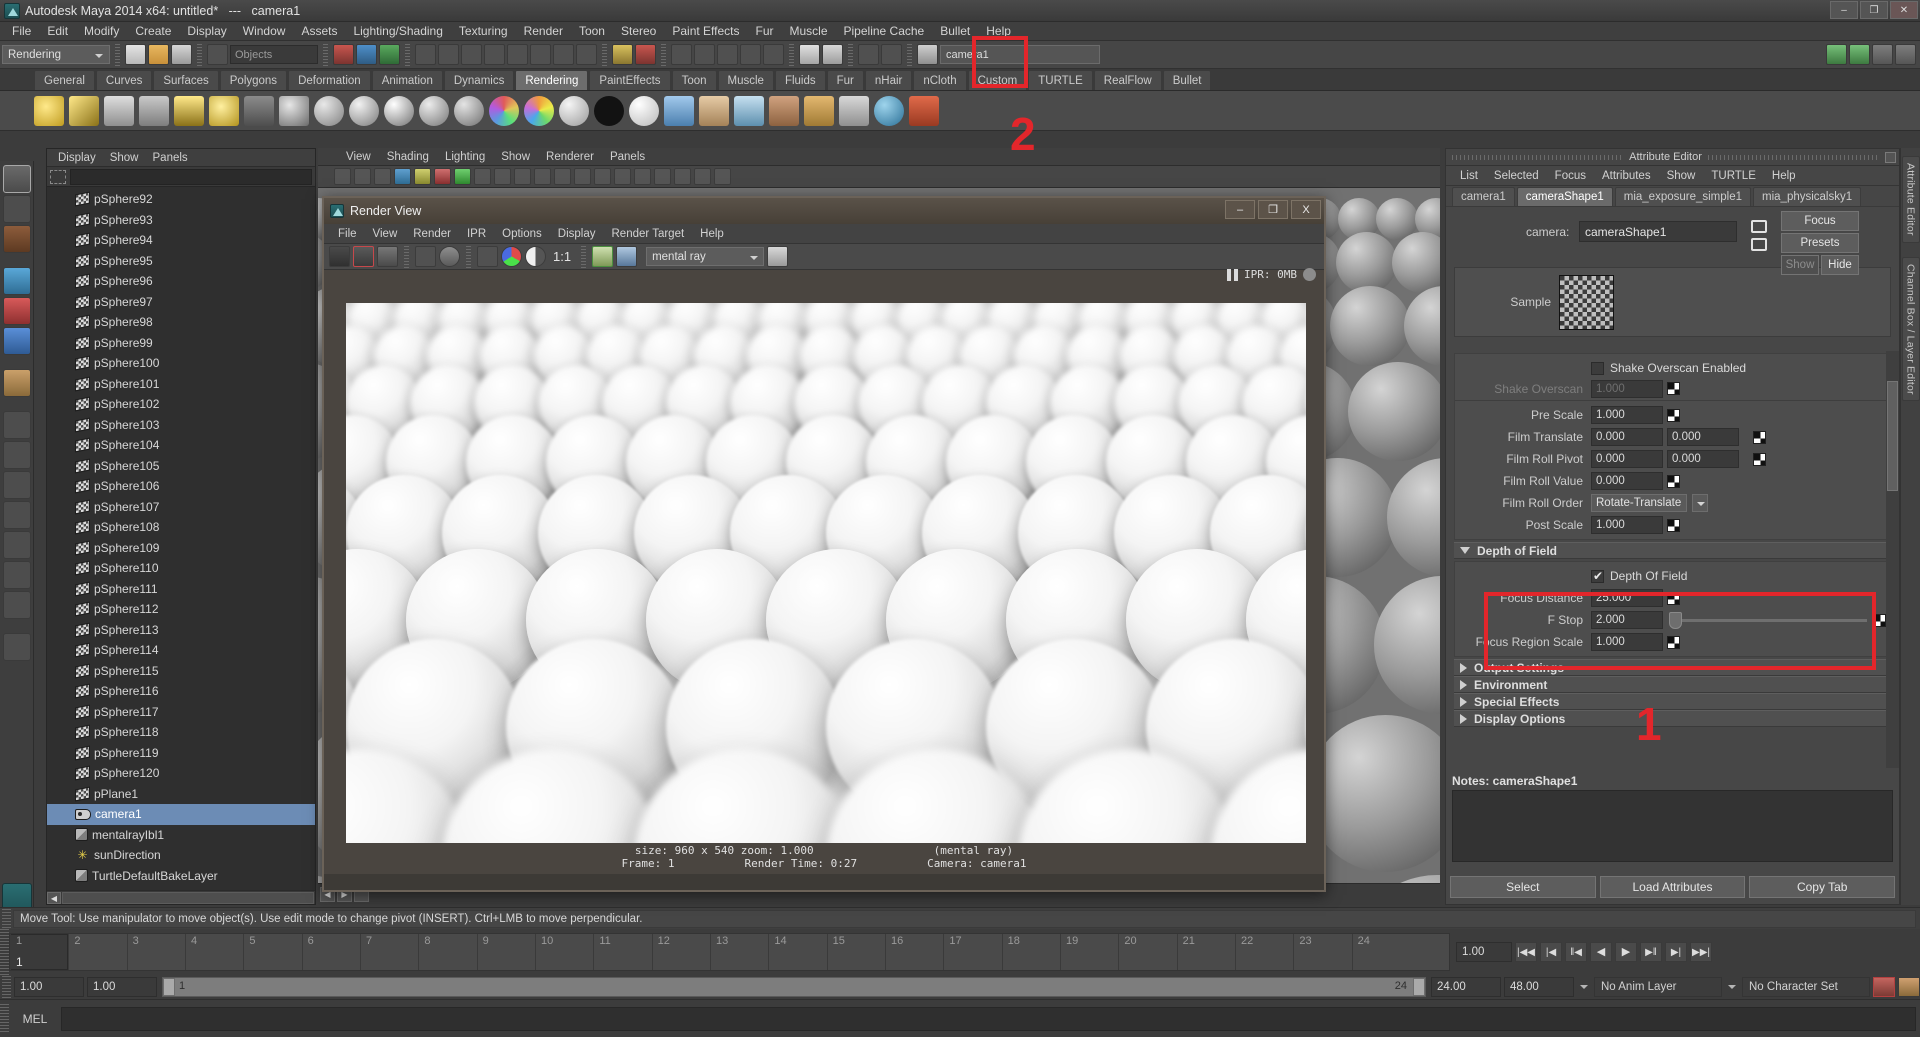 Image resolution: width=1920 pixels, height=1037 pixels. What do you see at coordinates (434, 110) in the screenshot?
I see `phonge-material-icon` at bounding box center [434, 110].